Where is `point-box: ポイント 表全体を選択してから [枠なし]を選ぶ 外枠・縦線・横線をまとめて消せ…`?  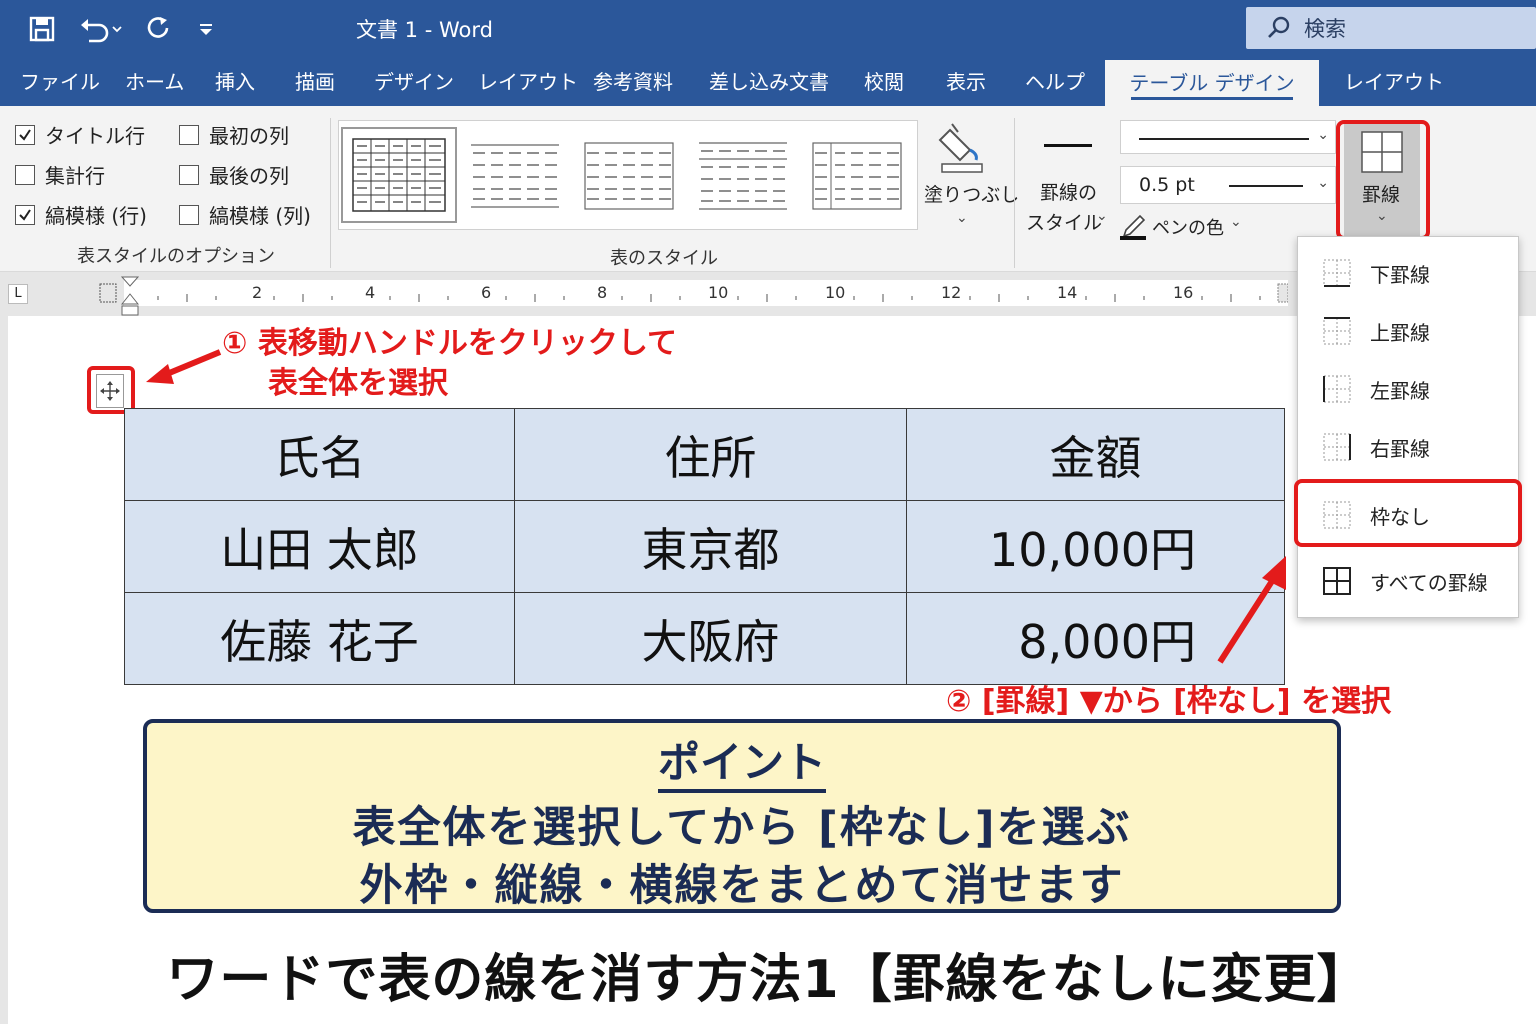
point-box: ポイント 表全体を選択してから [枠なし]を選ぶ 外枠・縦線・横線をまとめて消せ… is located at coordinates (742, 816).